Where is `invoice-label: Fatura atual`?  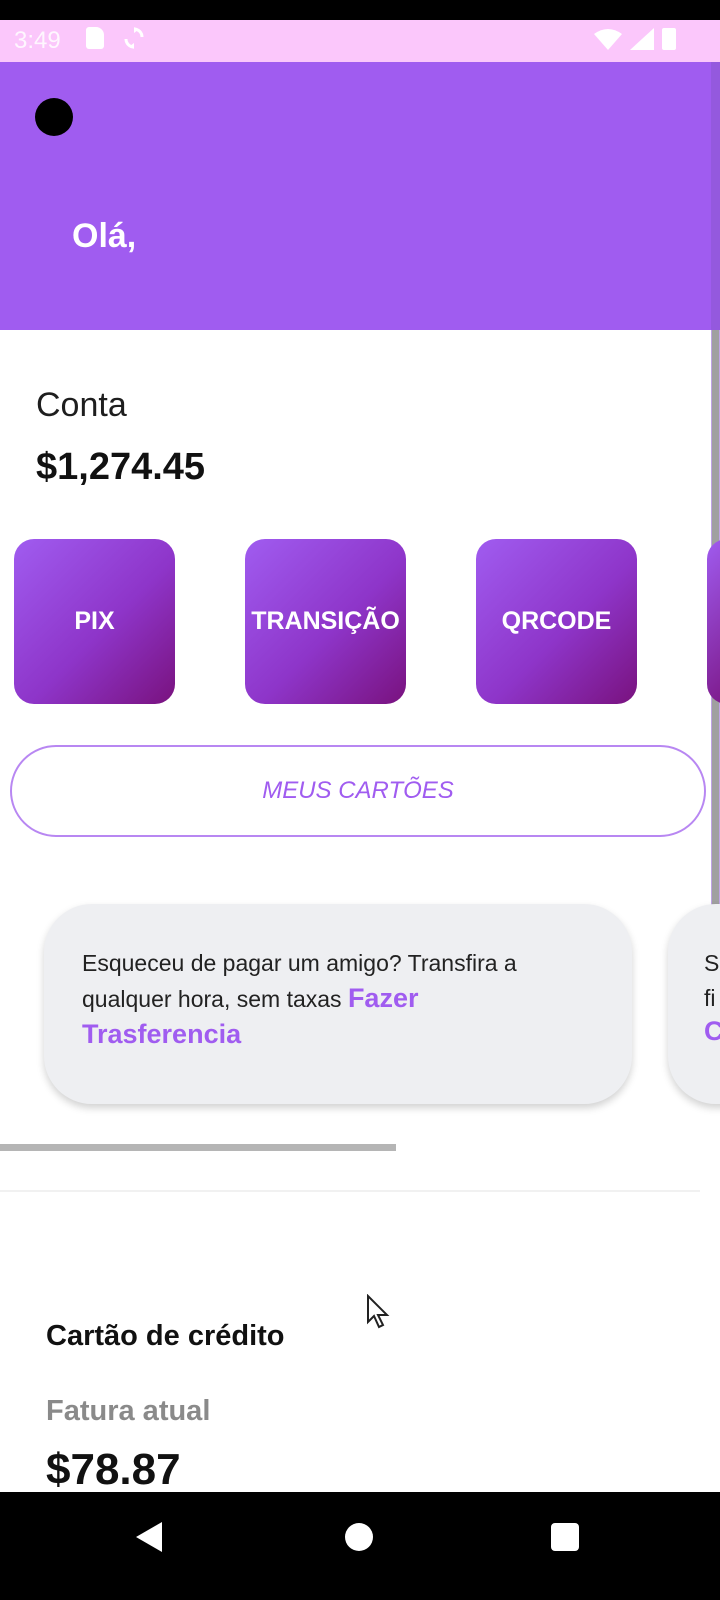
invoice-label: Fatura atual is located at coordinates (128, 1411).